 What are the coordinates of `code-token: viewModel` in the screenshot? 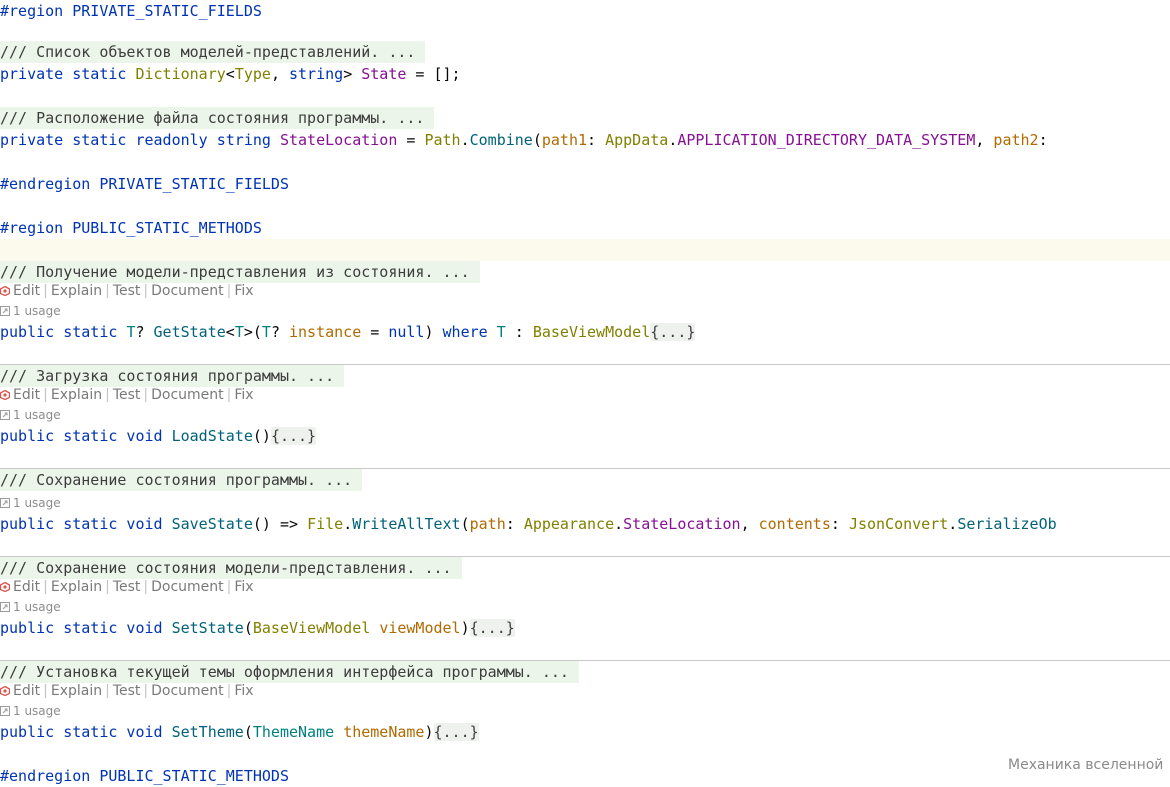 It's located at (420, 628).